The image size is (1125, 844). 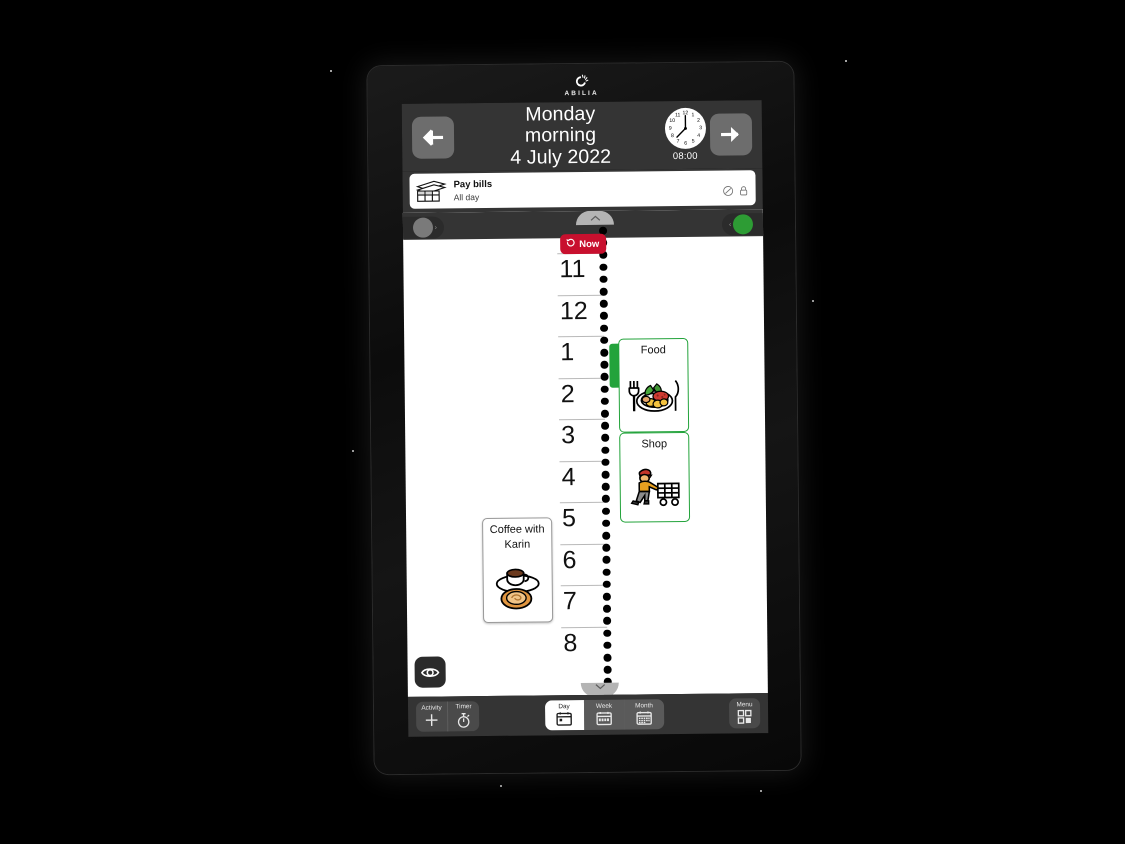 I want to click on view-switcher: Day Week Month, so click(x=604, y=715).